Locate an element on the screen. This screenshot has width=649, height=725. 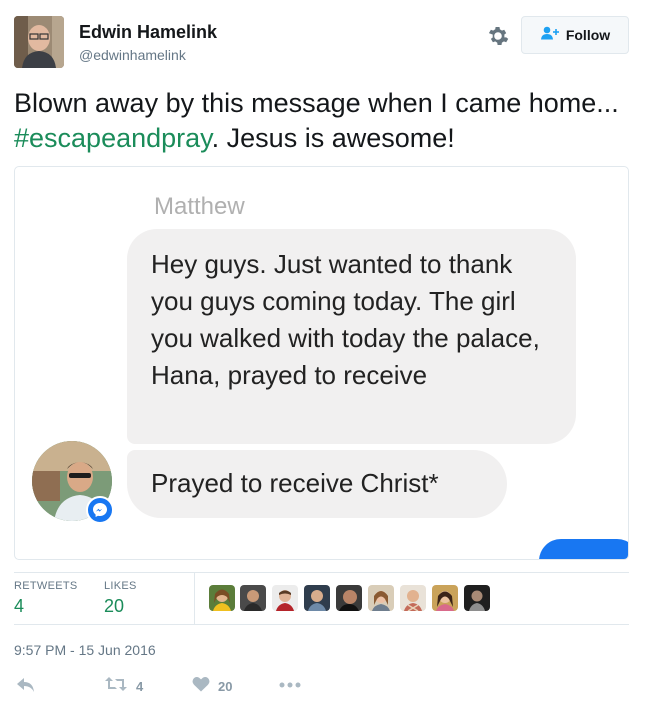
more-icon is located at coordinates (290, 686).